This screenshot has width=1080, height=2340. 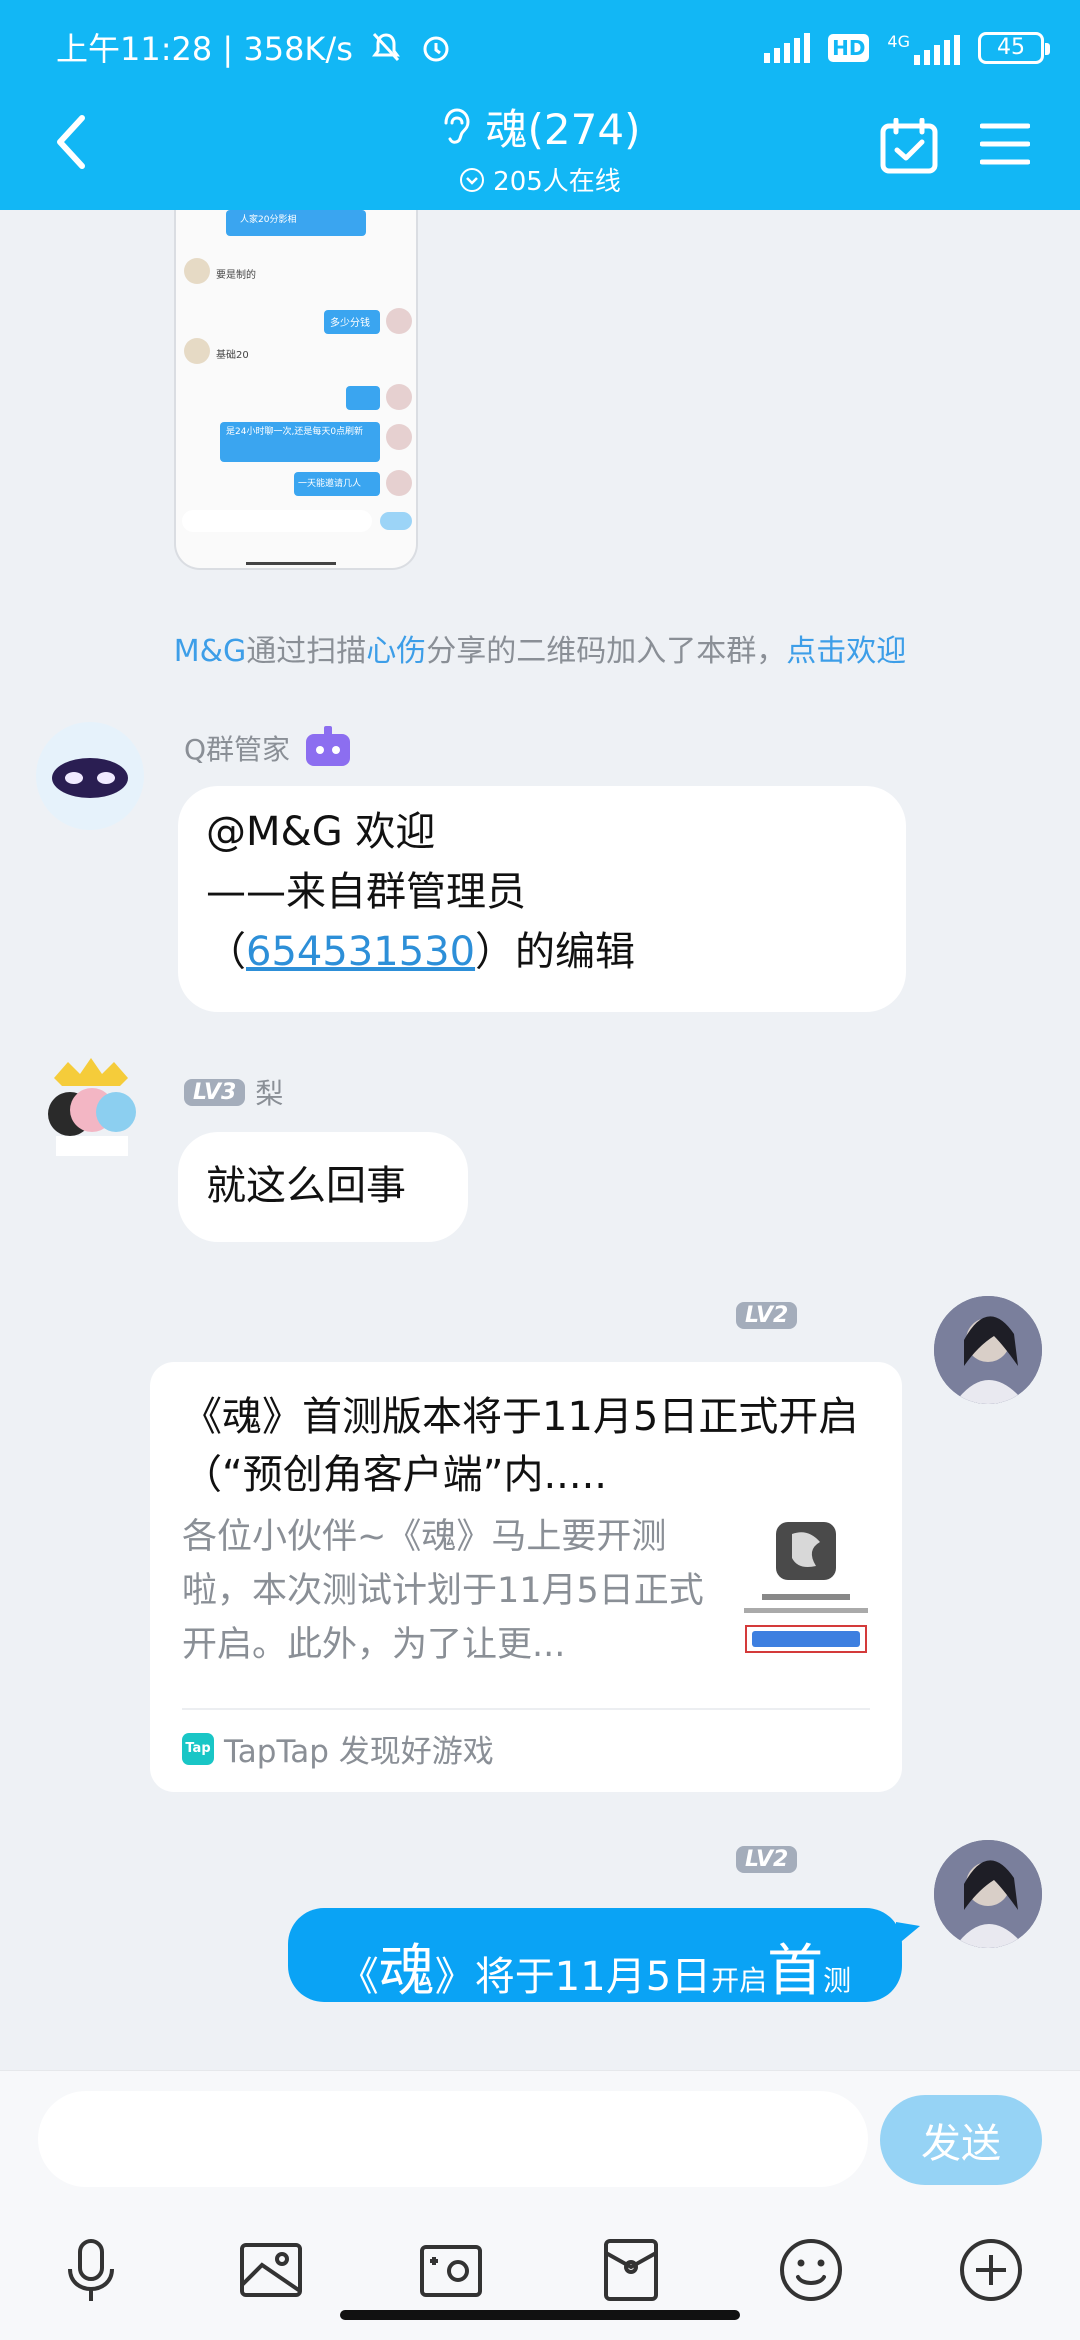 I want to click on bot-line-3-suffix: ）的编辑, so click(x=555, y=952).